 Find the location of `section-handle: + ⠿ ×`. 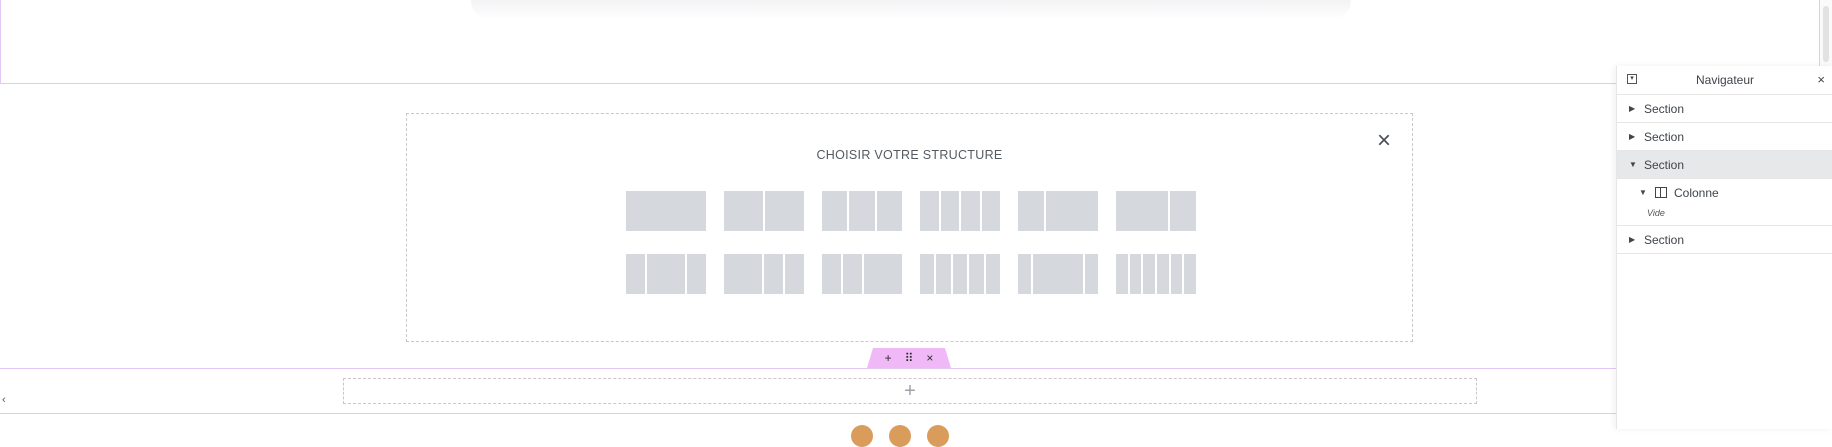

section-handle: + ⠿ × is located at coordinates (909, 358).